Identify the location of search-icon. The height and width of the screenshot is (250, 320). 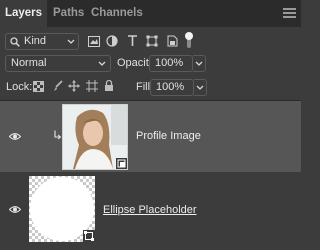
(15, 42).